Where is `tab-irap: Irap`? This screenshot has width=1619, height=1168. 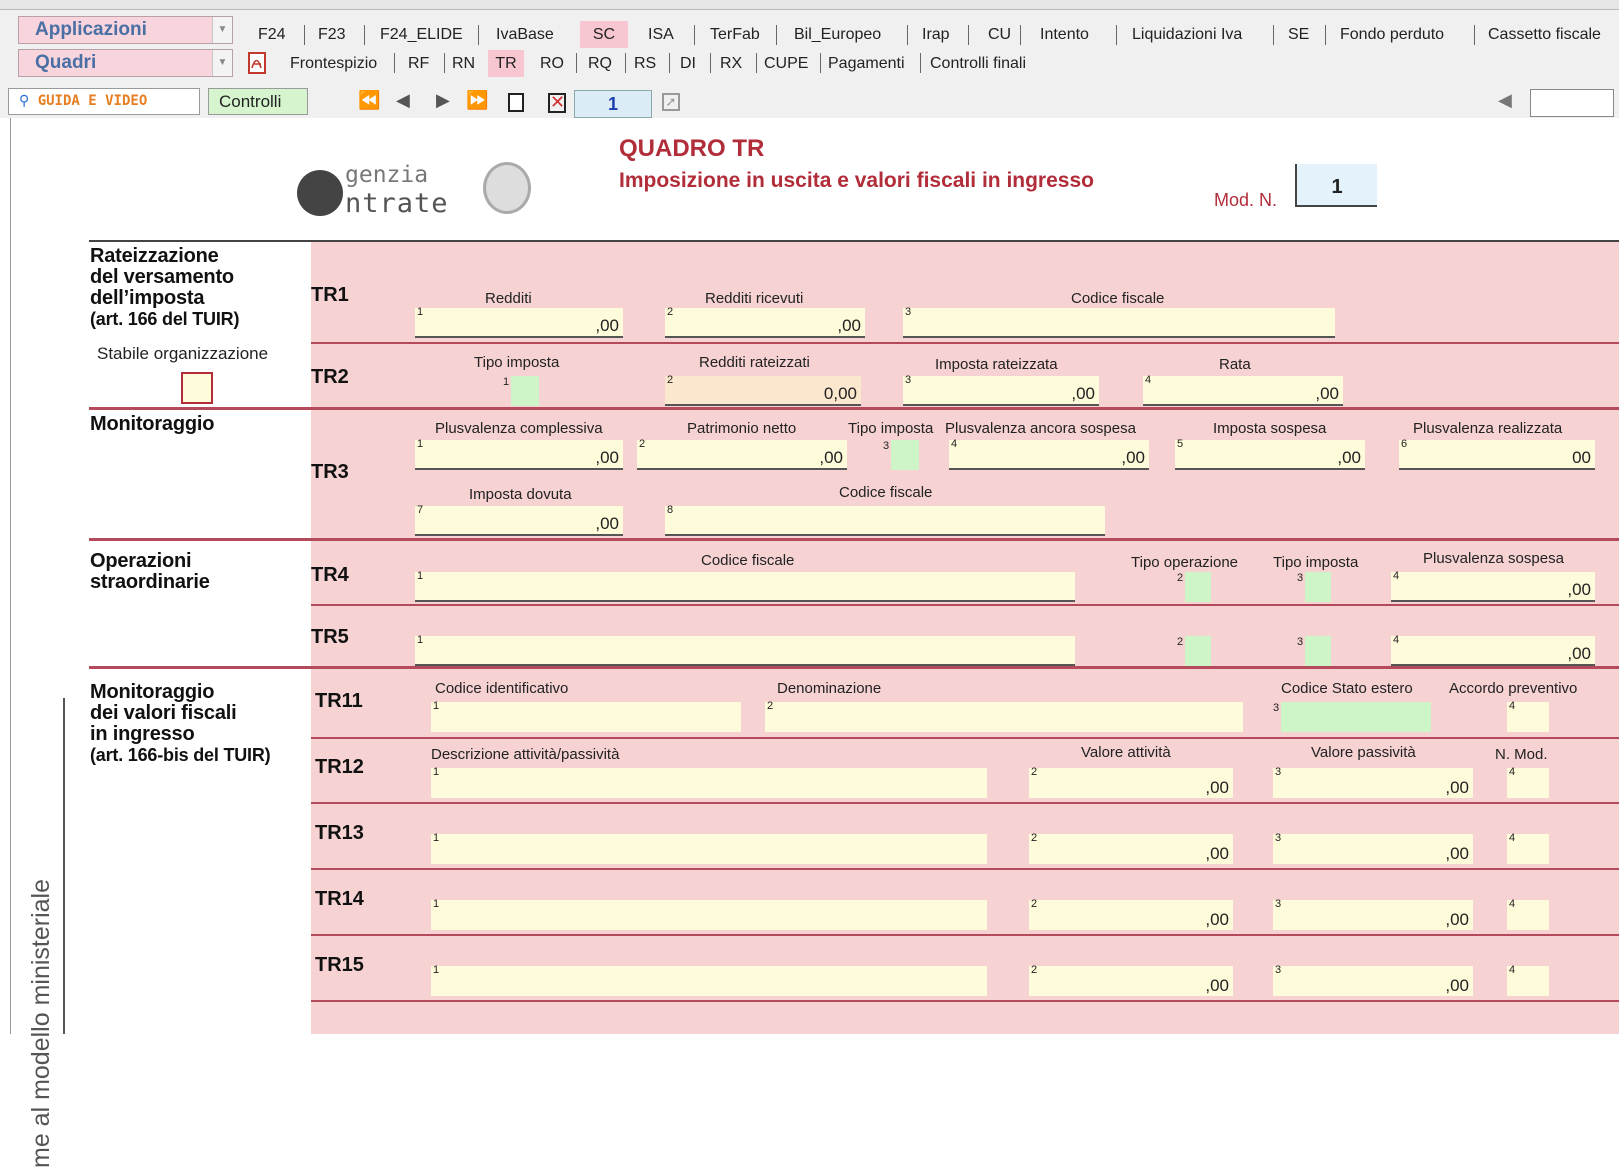 tab-irap: Irap is located at coordinates (936, 35).